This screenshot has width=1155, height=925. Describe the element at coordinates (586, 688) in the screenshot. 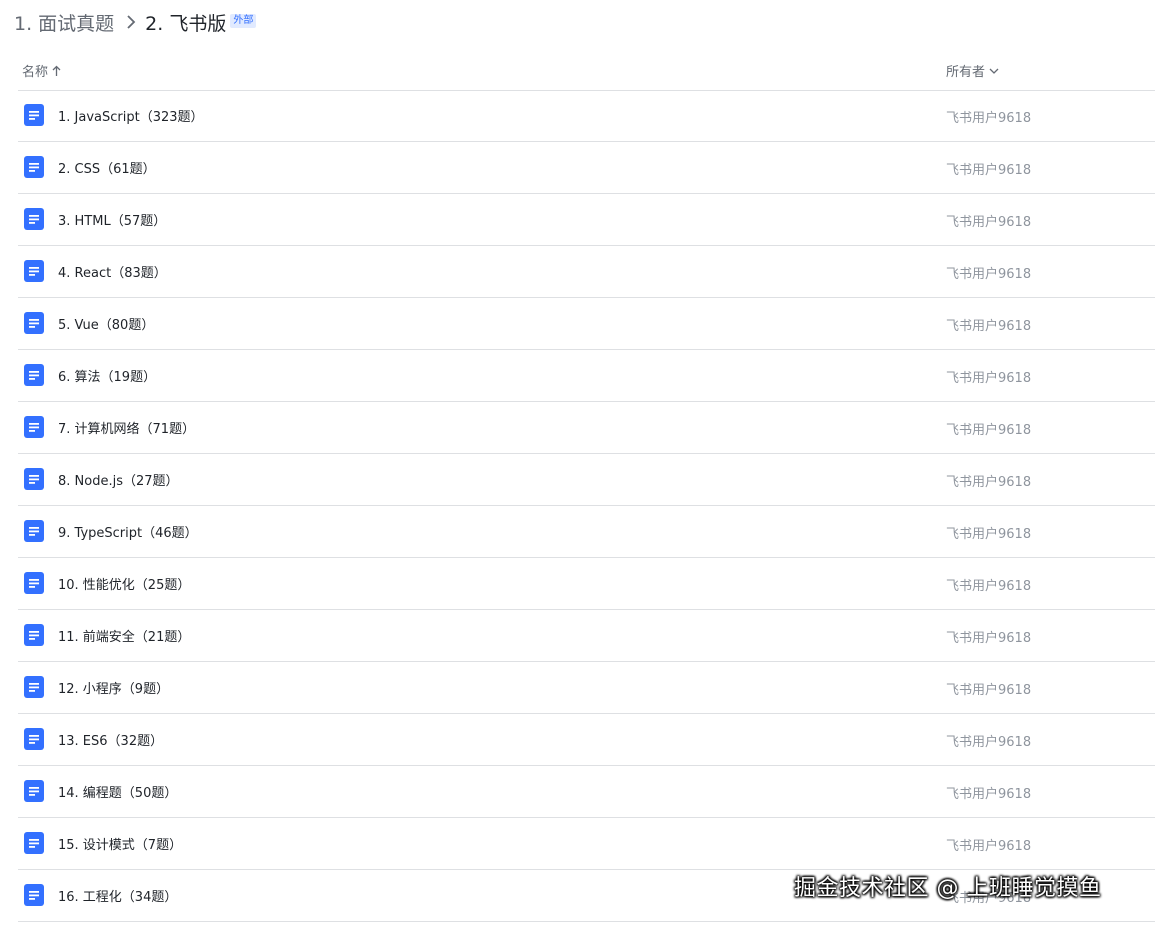

I see `table-row: 12. 小程序（9题） 飞书用户9618` at that location.